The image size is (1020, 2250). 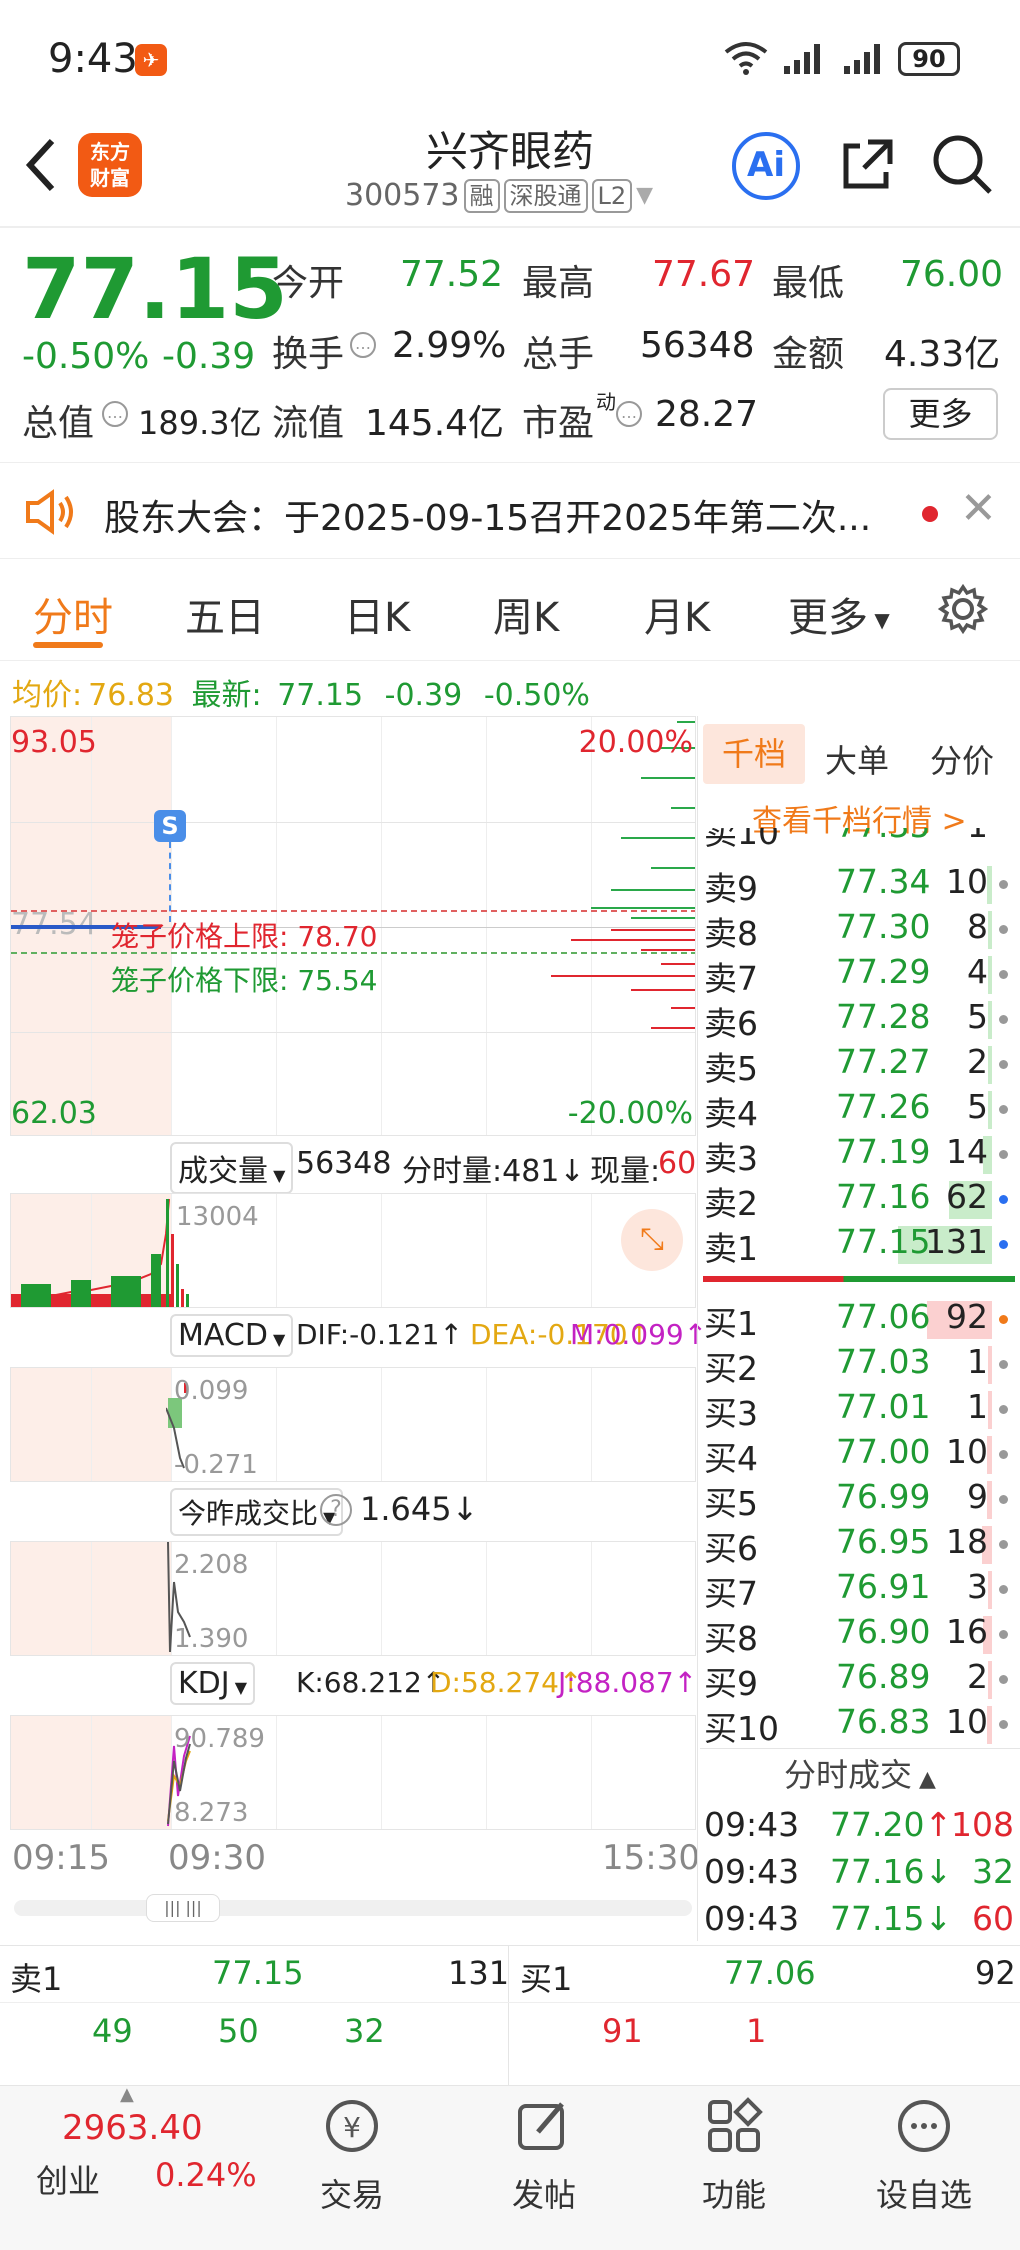 I want to click on bid-price: 76.91, so click(x=883, y=1586).